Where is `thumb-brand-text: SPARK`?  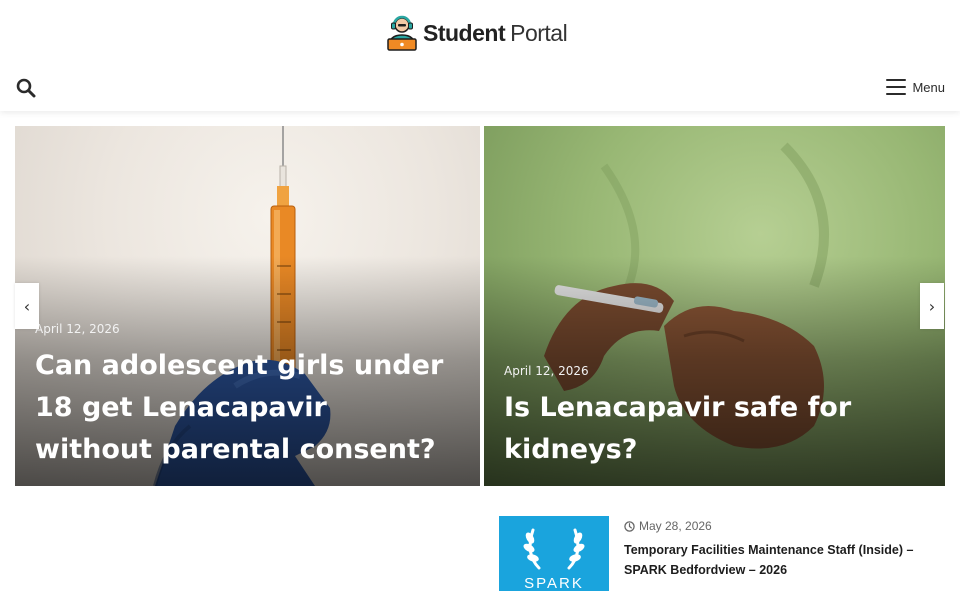 thumb-brand-text: SPARK is located at coordinates (554, 583).